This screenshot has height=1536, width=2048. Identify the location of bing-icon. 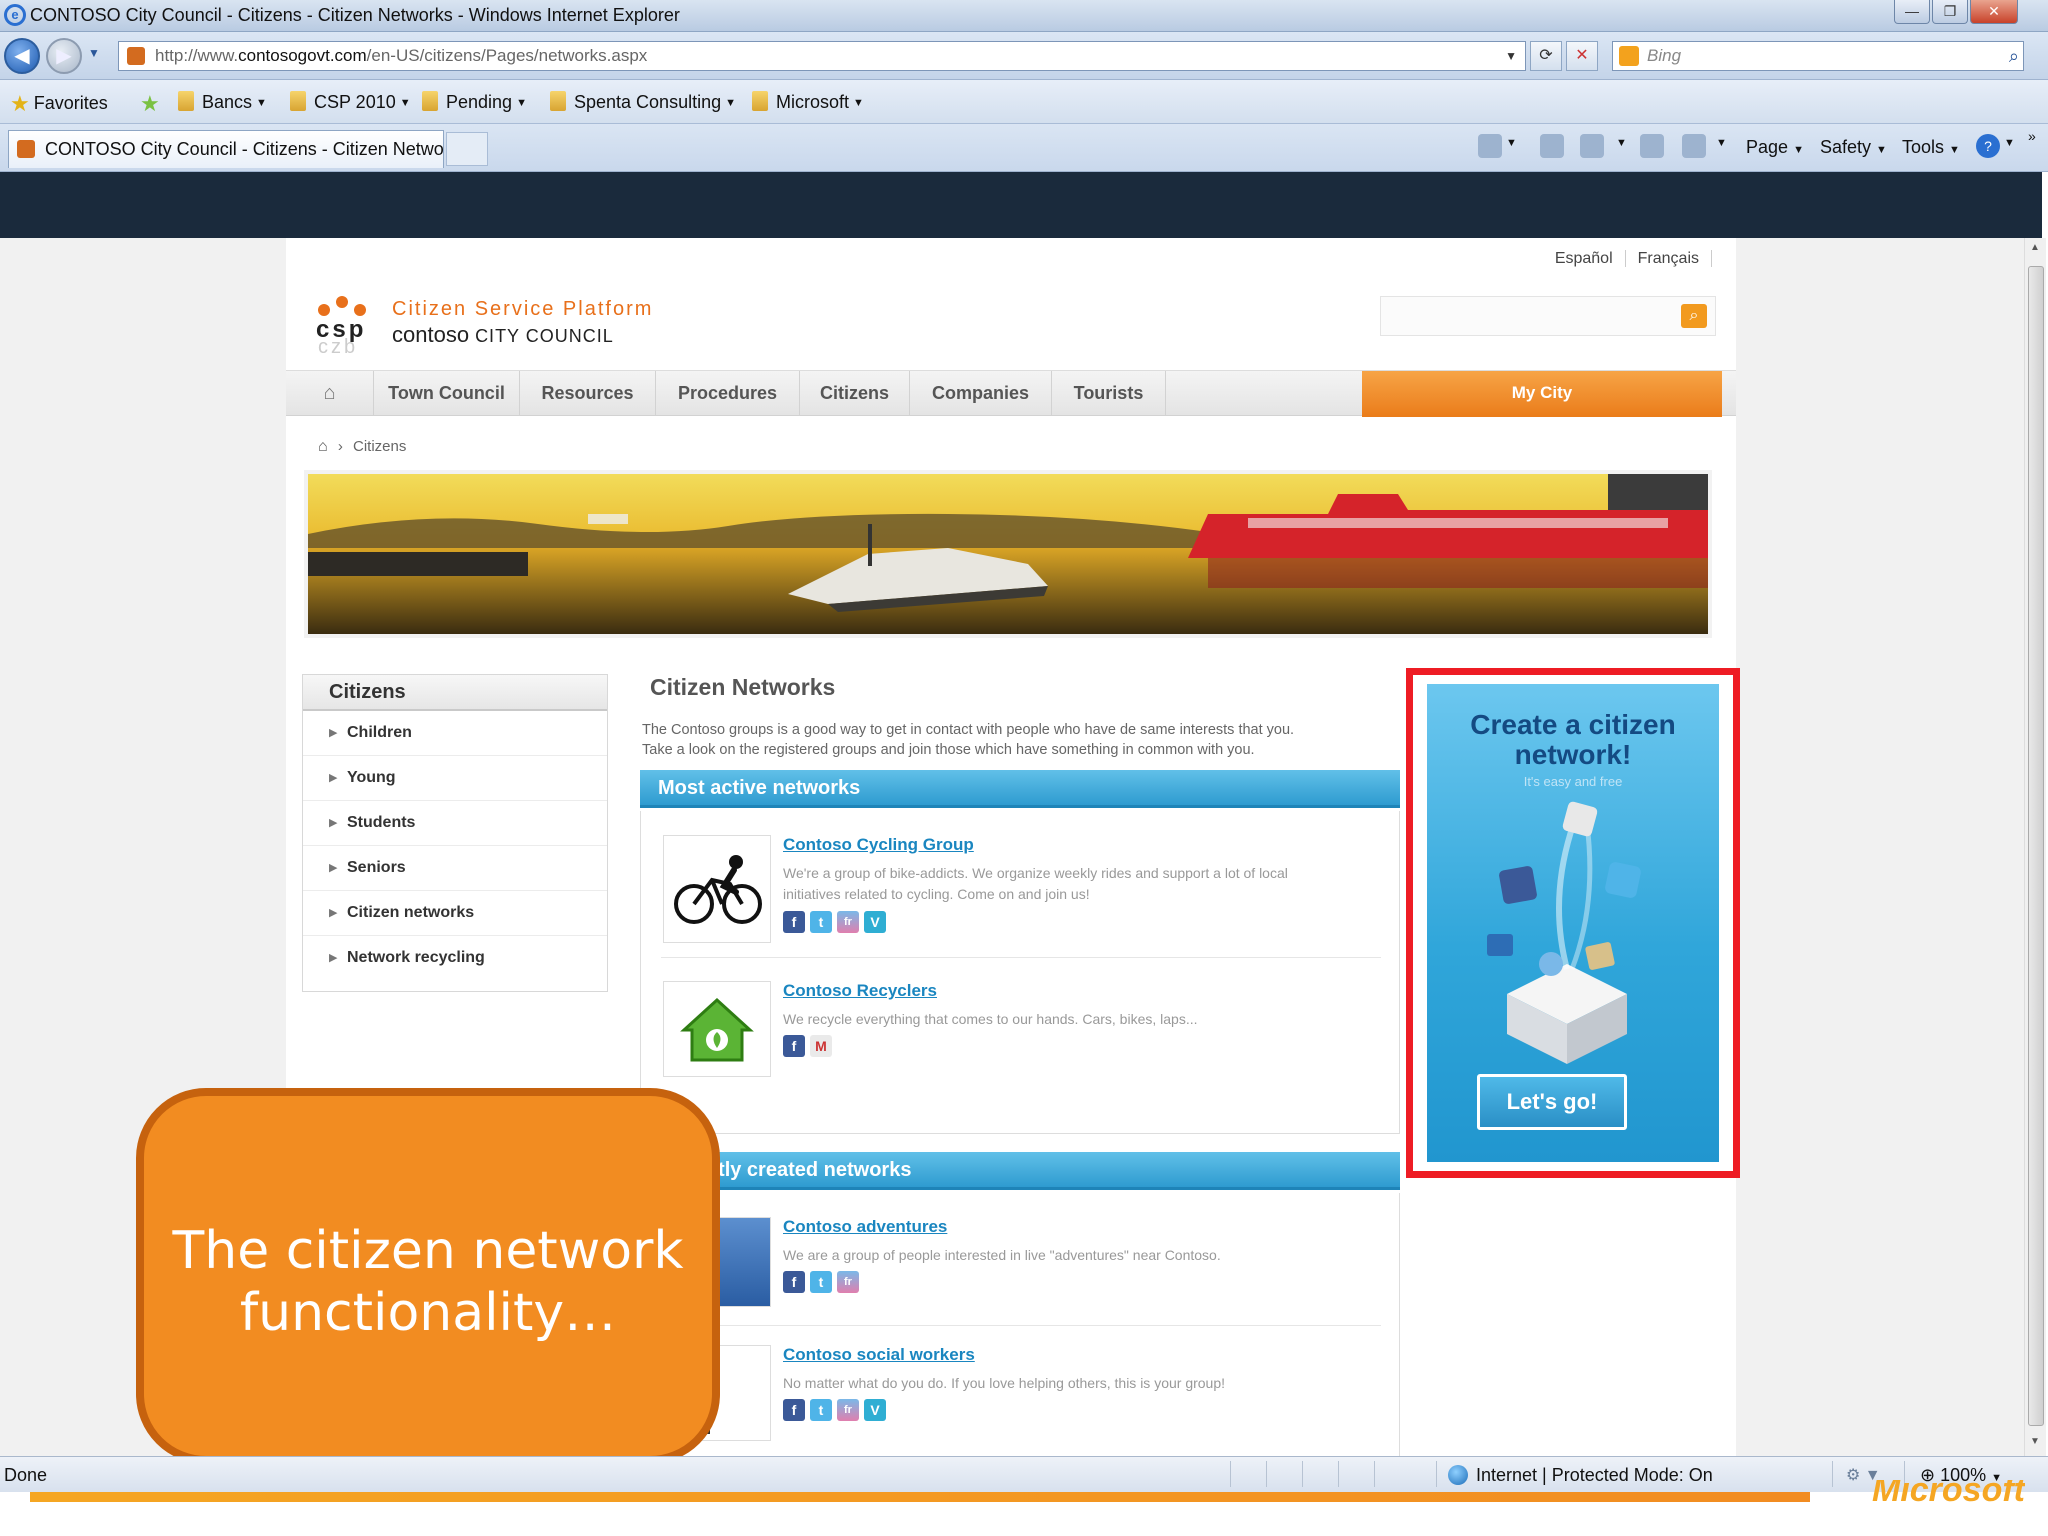
(1629, 56).